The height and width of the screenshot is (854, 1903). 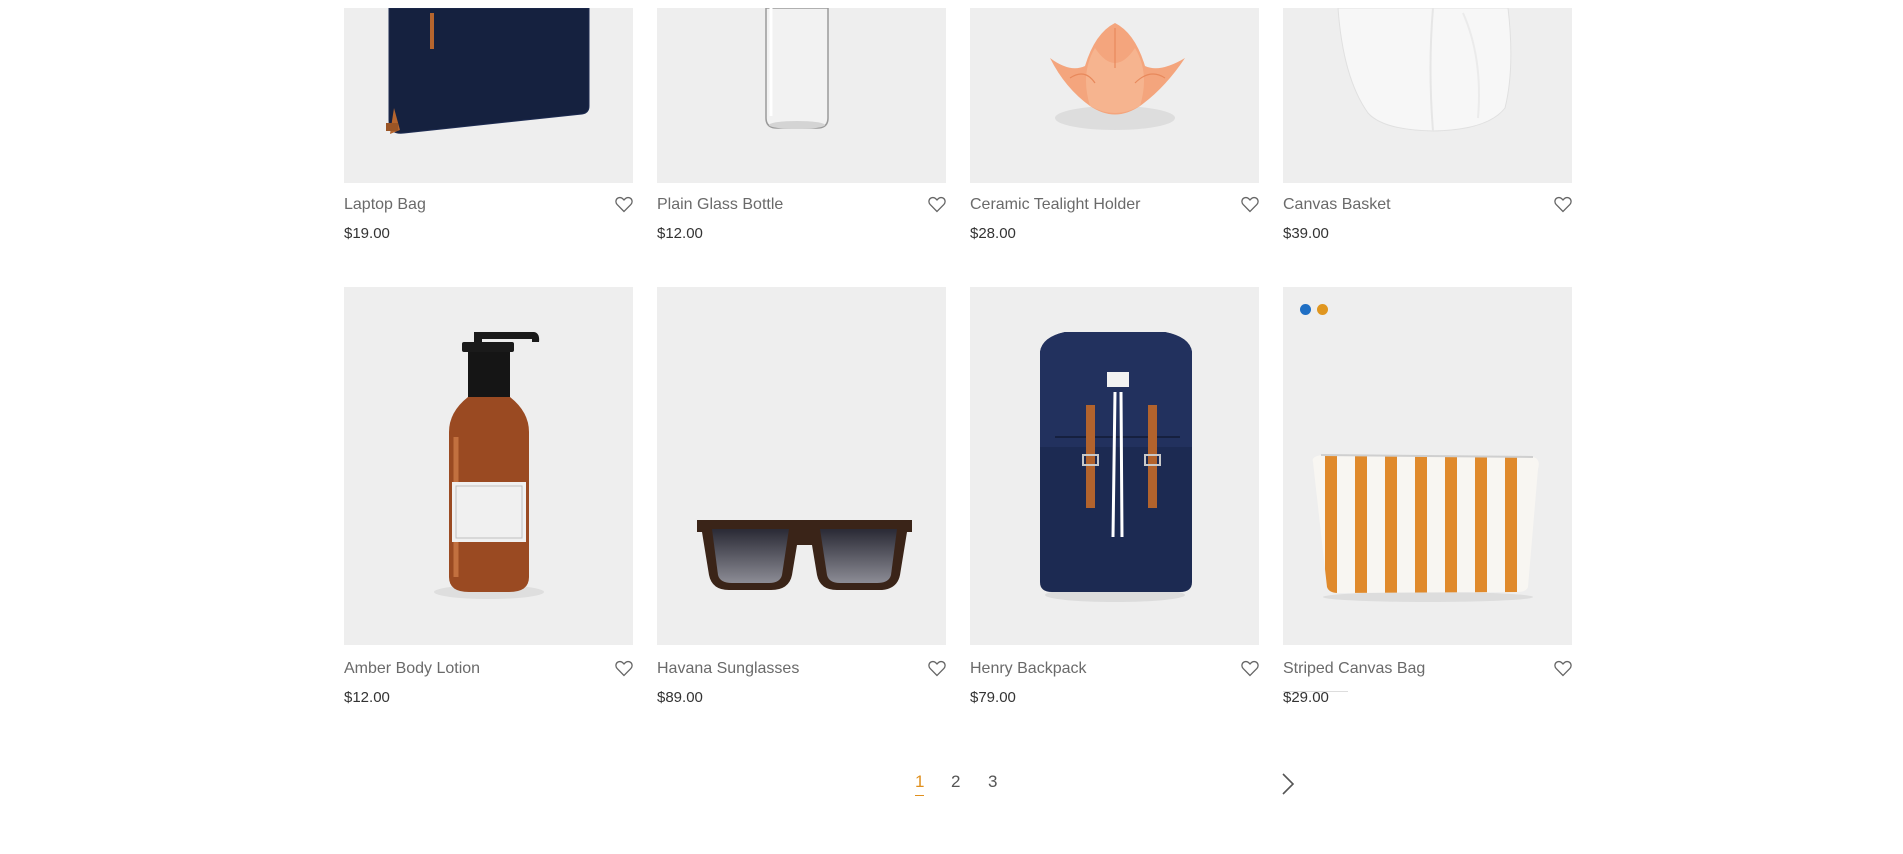 What do you see at coordinates (1055, 205) in the screenshot?
I see `product-name: Ceramic Tealight Holder` at bounding box center [1055, 205].